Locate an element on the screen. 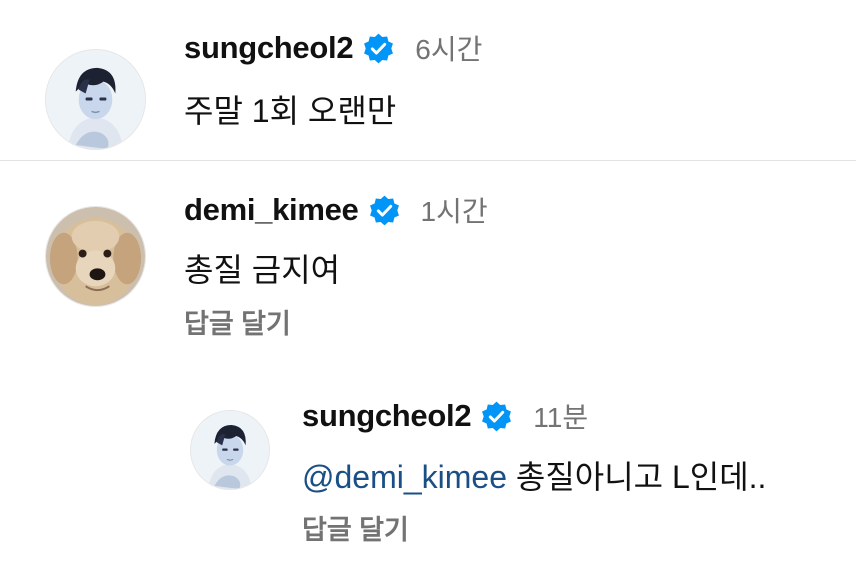 The image size is (856, 565). timestamp: 6시간 is located at coordinates (449, 49).